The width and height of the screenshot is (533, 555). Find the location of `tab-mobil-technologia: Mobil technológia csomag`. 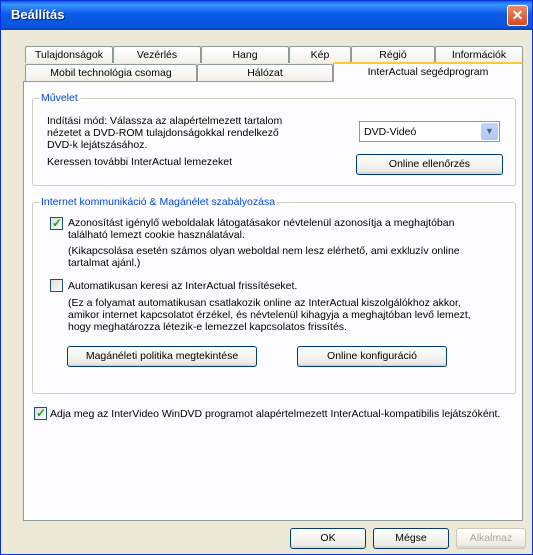

tab-mobil-technologia: Mobil technológia csomag is located at coordinates (111, 72).